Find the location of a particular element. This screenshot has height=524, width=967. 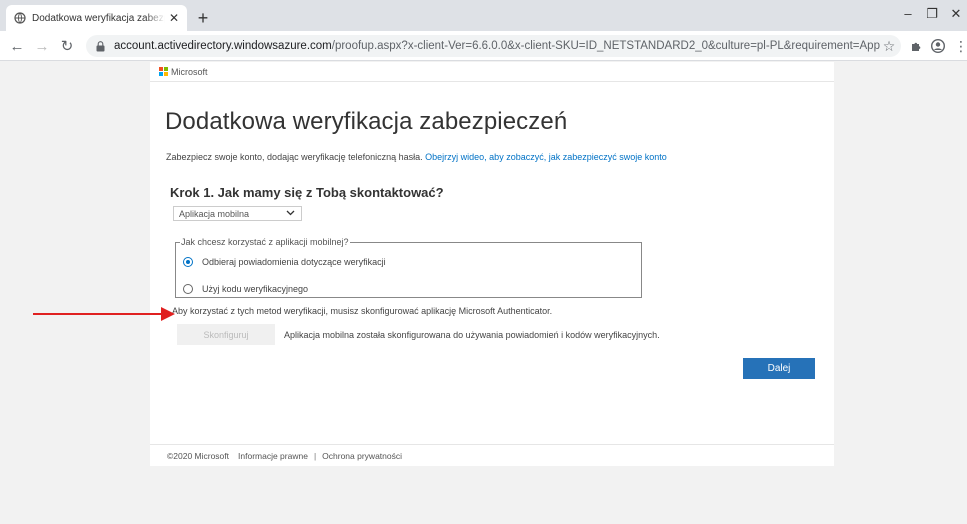

notifications-radio is located at coordinates (188, 262).